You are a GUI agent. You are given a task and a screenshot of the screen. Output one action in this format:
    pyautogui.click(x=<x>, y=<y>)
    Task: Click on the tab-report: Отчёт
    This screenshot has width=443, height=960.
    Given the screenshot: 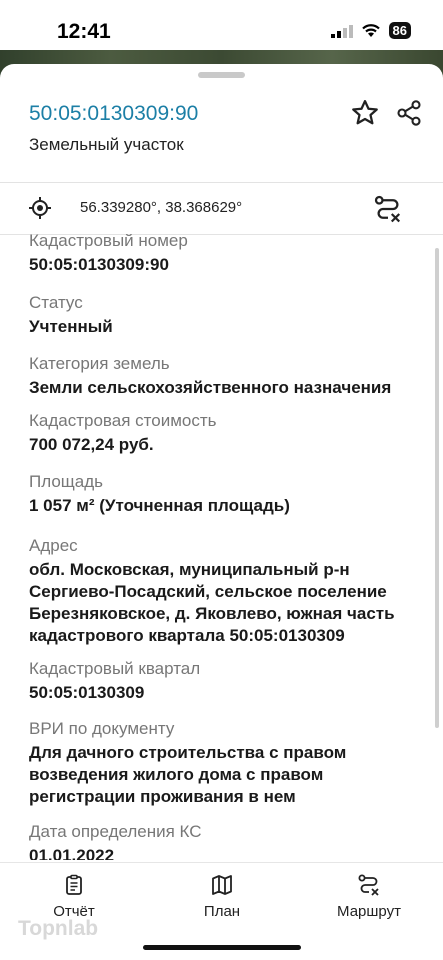 What is the action you would take?
    pyautogui.click(x=74, y=896)
    